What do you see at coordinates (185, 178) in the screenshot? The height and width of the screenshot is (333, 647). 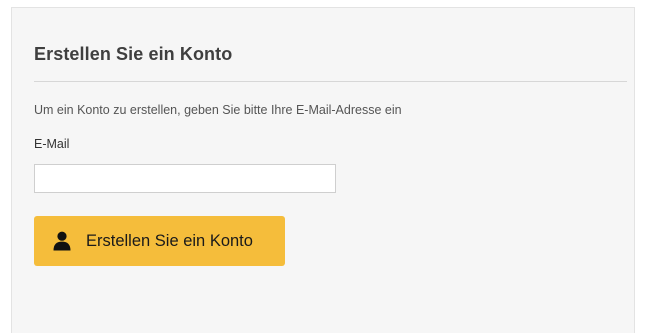 I see `email-field` at bounding box center [185, 178].